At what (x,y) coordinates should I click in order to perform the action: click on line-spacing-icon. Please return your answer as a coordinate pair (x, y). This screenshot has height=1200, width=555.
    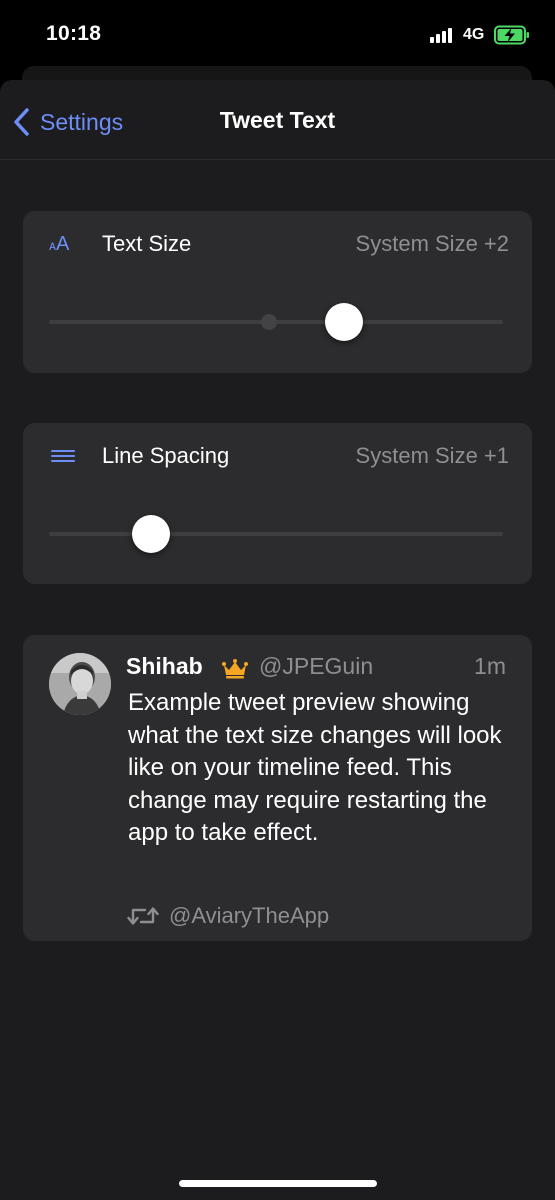
    Looking at the image, I should click on (63, 456).